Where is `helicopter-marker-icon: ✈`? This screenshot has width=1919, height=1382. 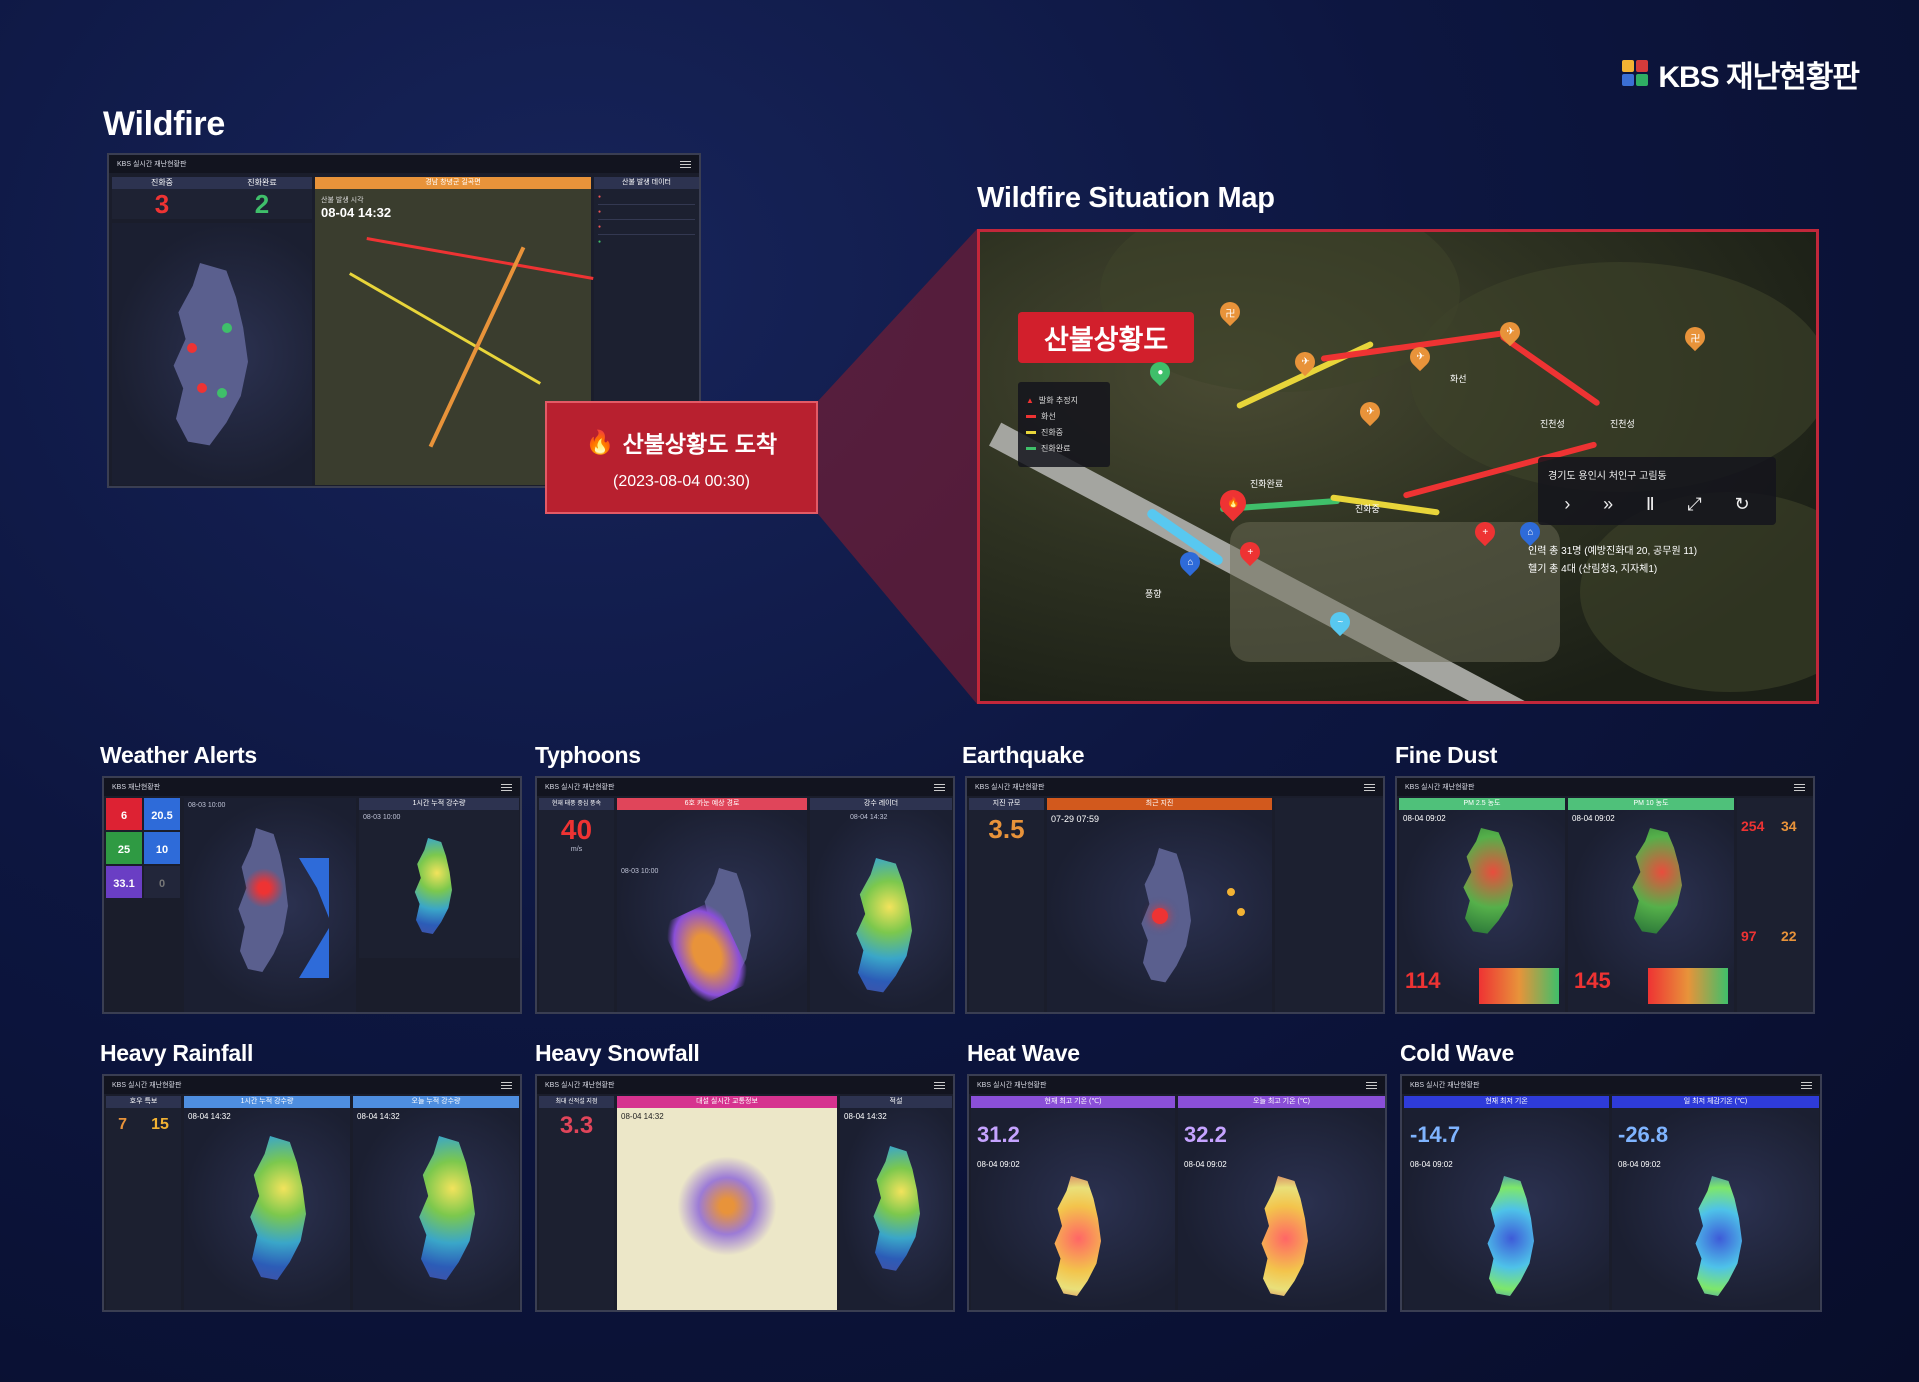 helicopter-marker-icon: ✈ is located at coordinates (1370, 412).